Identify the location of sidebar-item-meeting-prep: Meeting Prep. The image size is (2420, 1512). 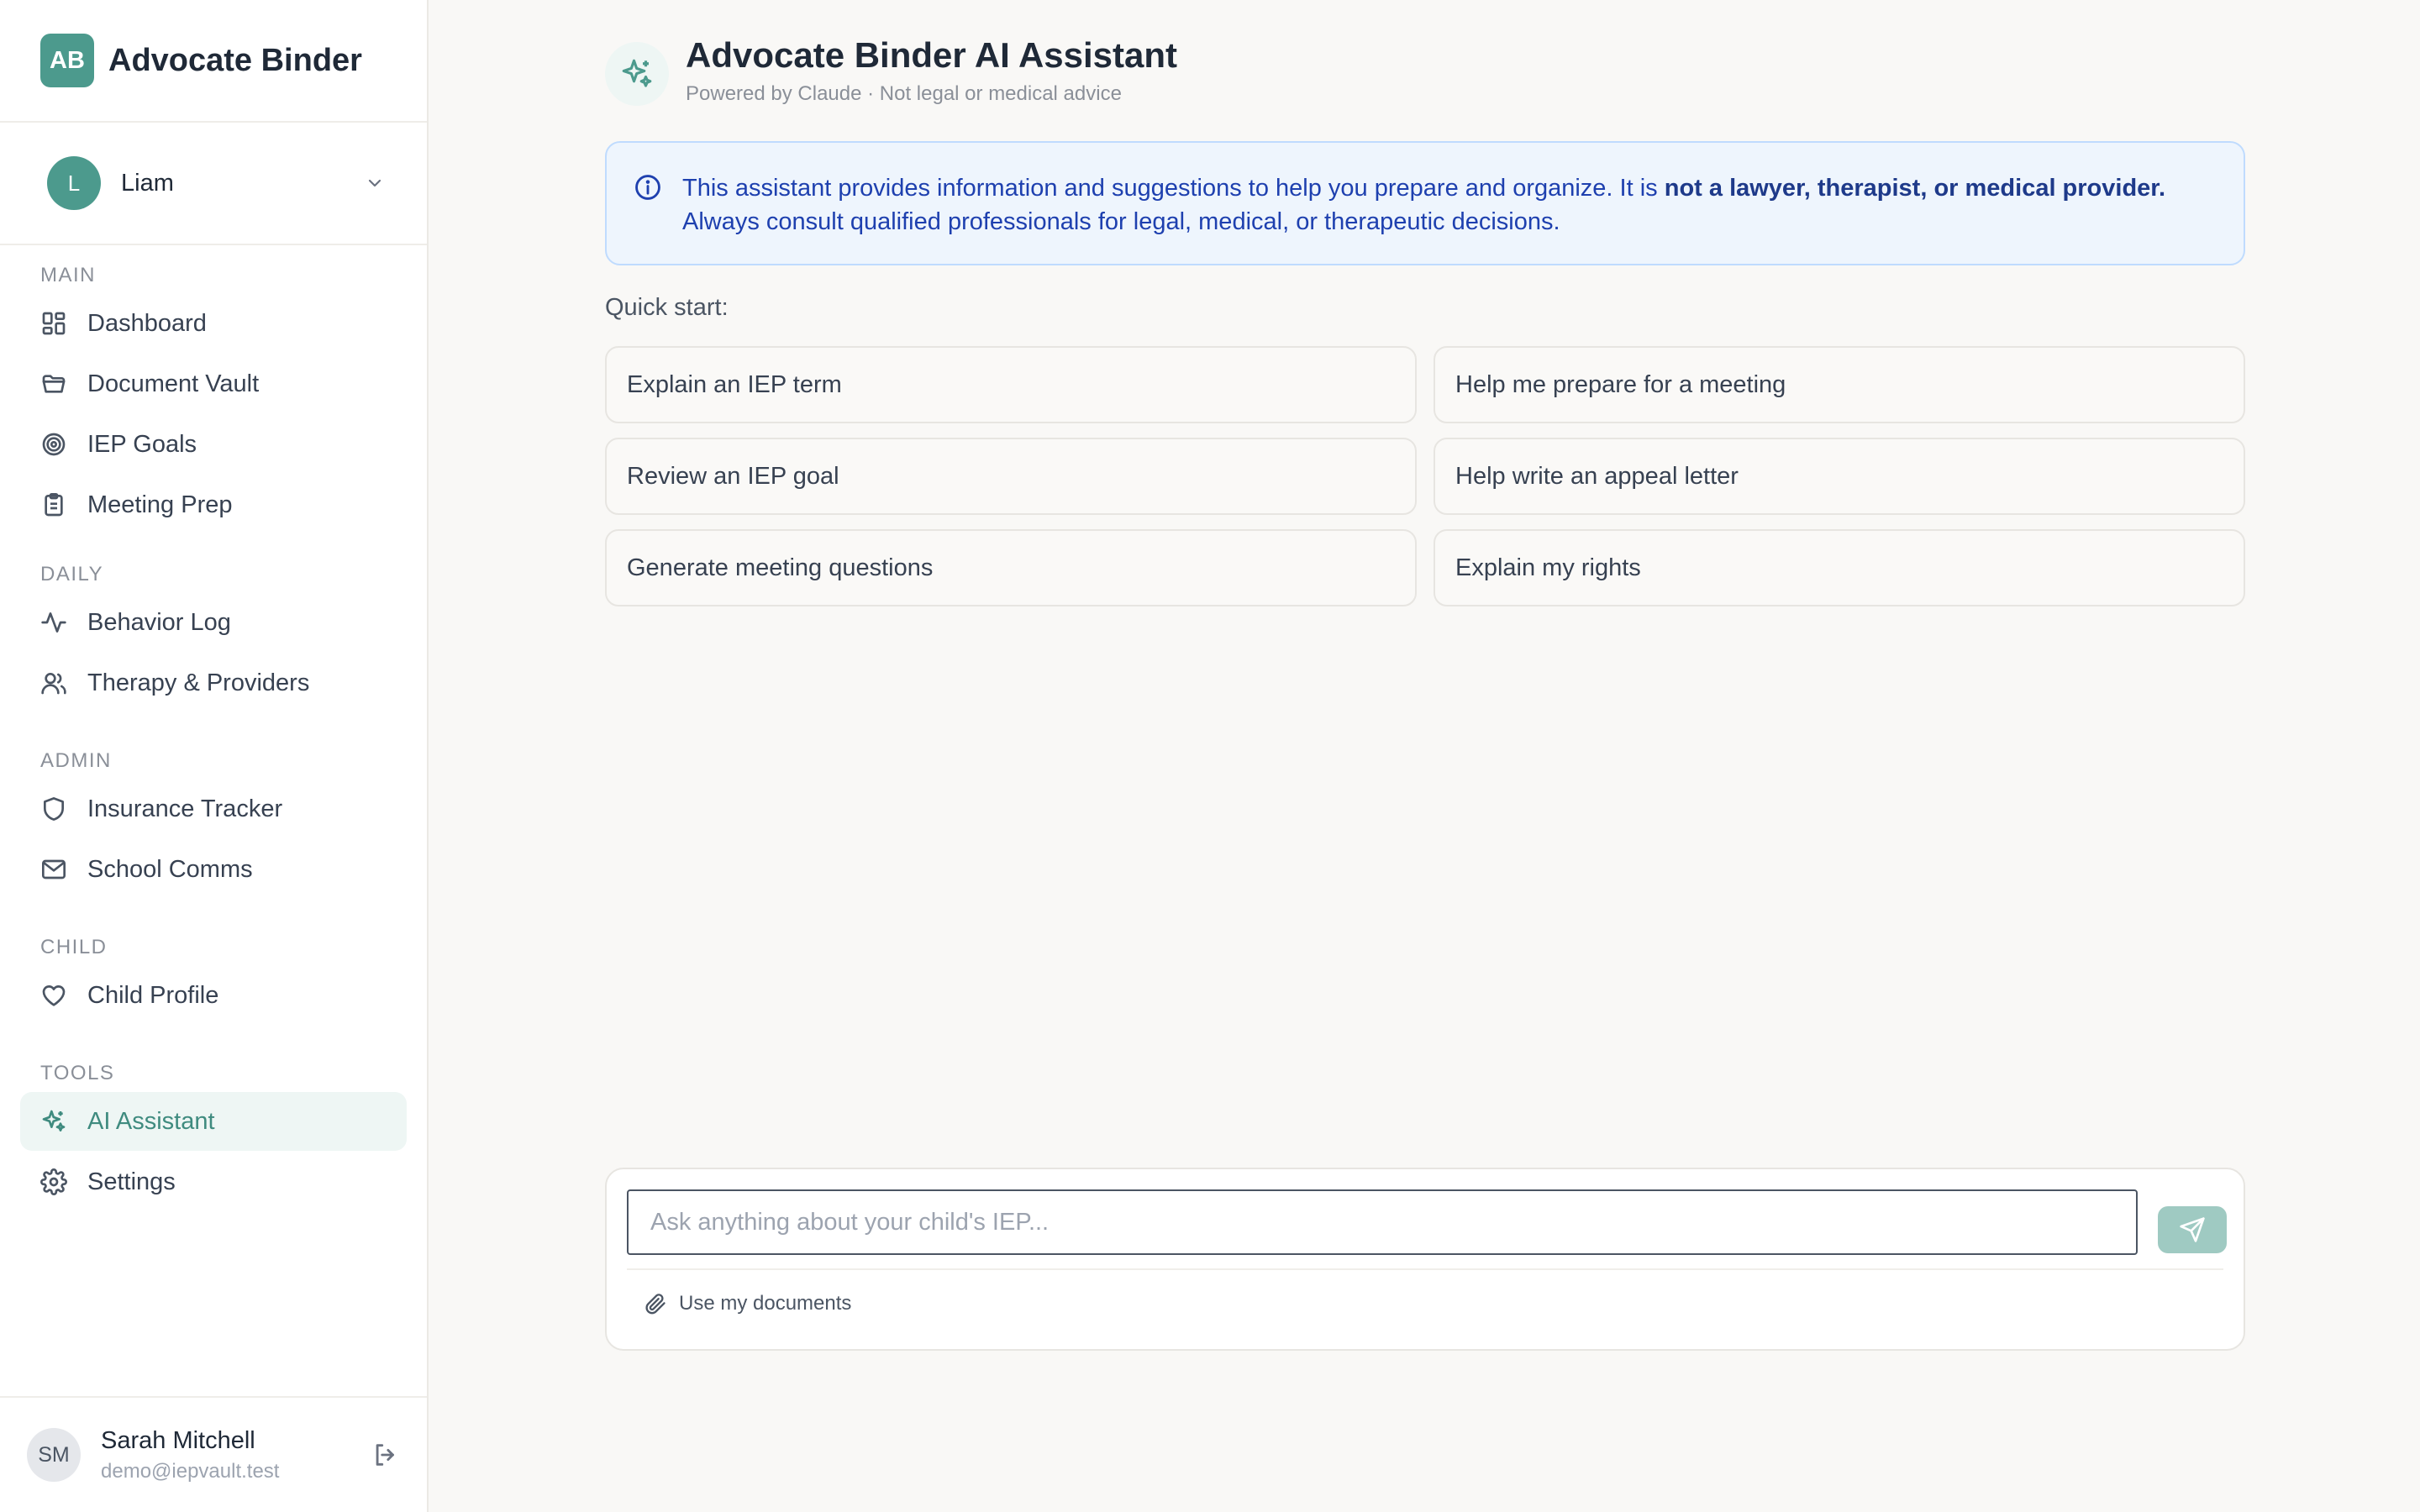
(214, 504).